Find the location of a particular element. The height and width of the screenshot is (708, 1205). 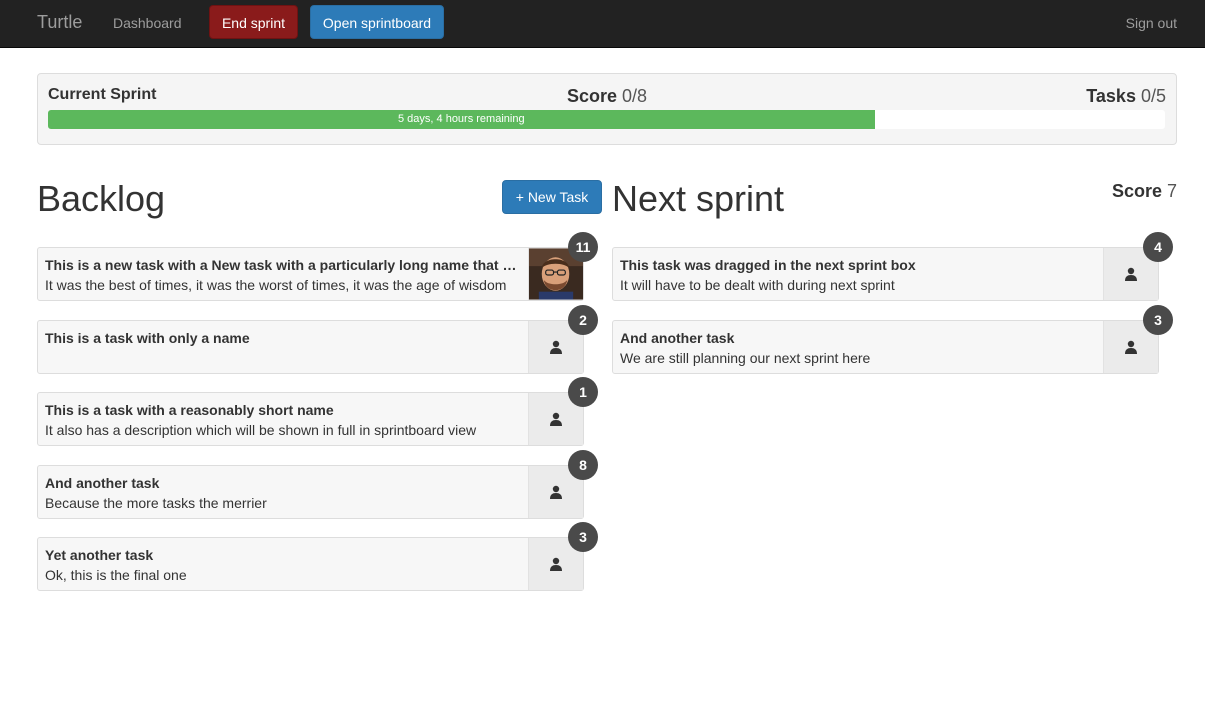

current-sprint-tasks: Tasks 0/5 is located at coordinates (1126, 96).